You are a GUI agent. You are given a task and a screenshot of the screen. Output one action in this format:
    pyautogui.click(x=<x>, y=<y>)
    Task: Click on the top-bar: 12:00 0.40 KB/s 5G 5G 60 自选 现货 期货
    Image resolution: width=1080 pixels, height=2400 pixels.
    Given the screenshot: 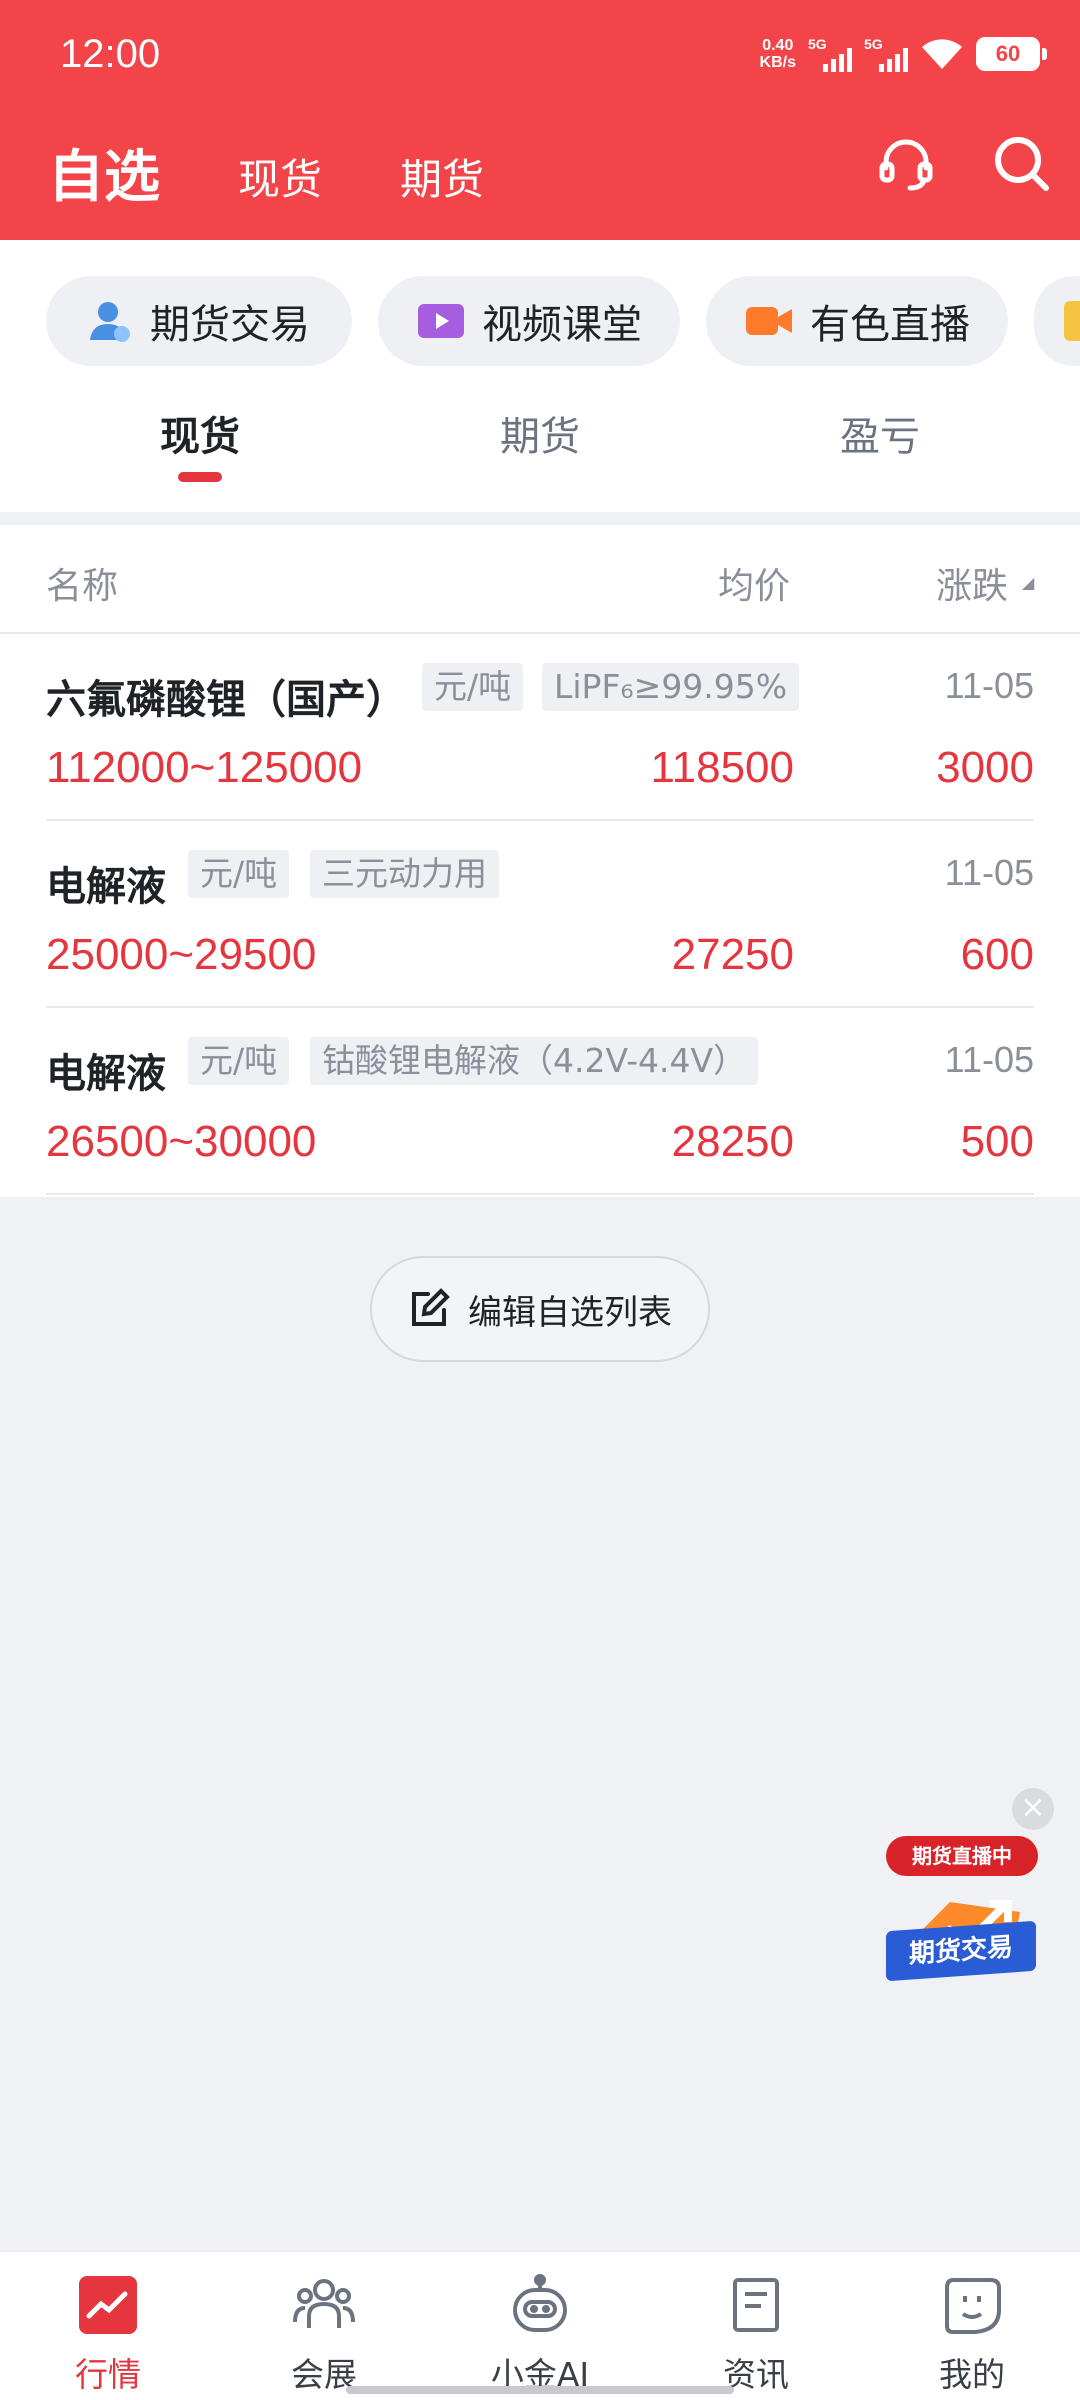 What is the action you would take?
    pyautogui.click(x=540, y=120)
    